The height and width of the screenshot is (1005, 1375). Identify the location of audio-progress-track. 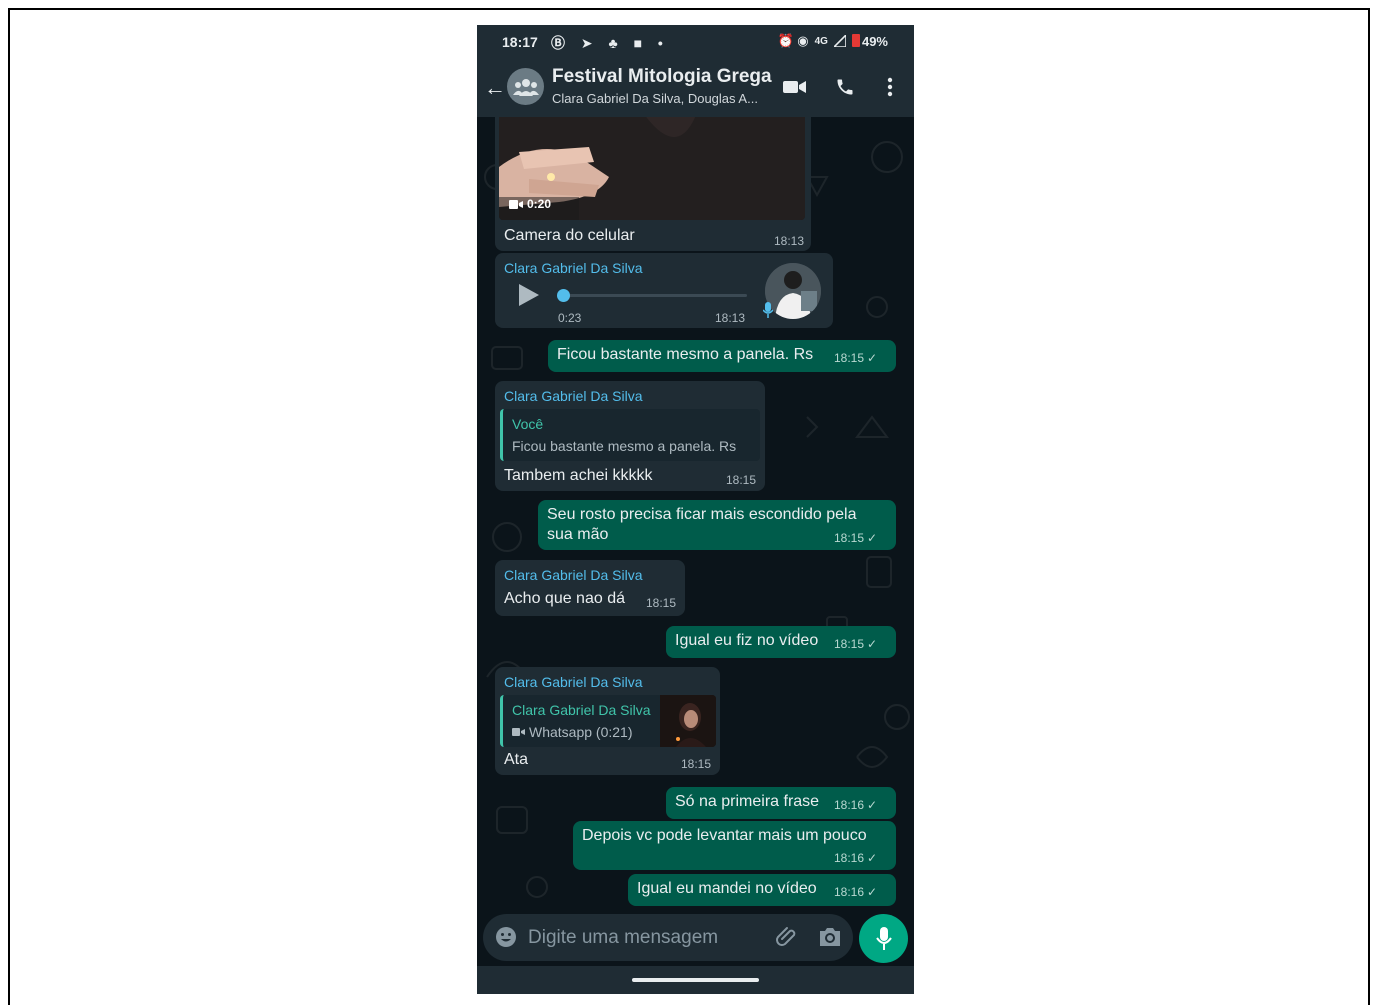
(653, 295).